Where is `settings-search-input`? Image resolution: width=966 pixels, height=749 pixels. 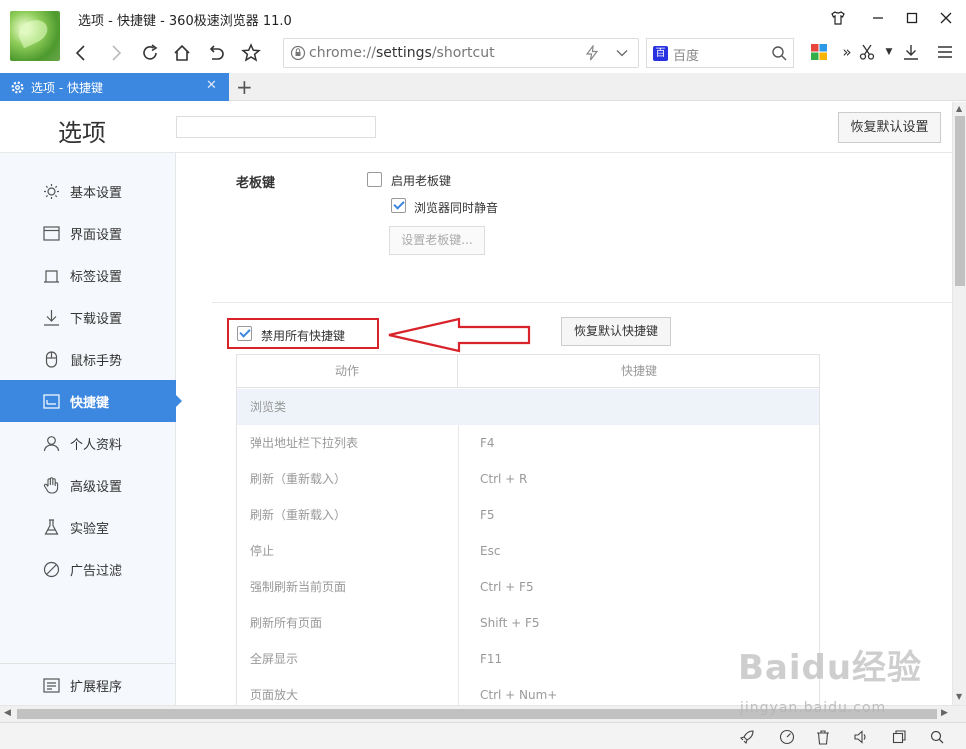
settings-search-input is located at coordinates (276, 127).